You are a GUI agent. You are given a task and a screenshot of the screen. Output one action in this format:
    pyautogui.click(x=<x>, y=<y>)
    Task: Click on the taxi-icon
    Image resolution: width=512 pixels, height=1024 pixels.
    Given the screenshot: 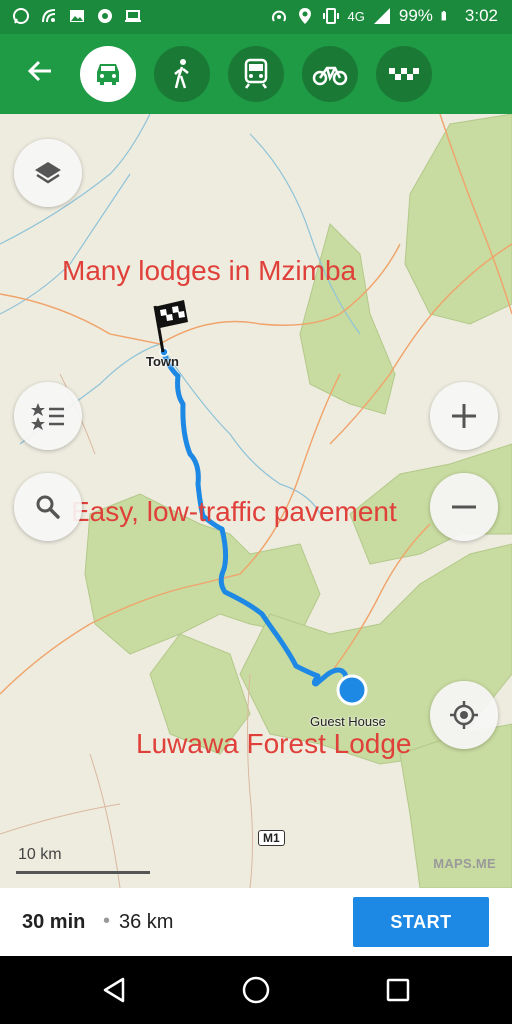 What is the action you would take?
    pyautogui.click(x=404, y=74)
    